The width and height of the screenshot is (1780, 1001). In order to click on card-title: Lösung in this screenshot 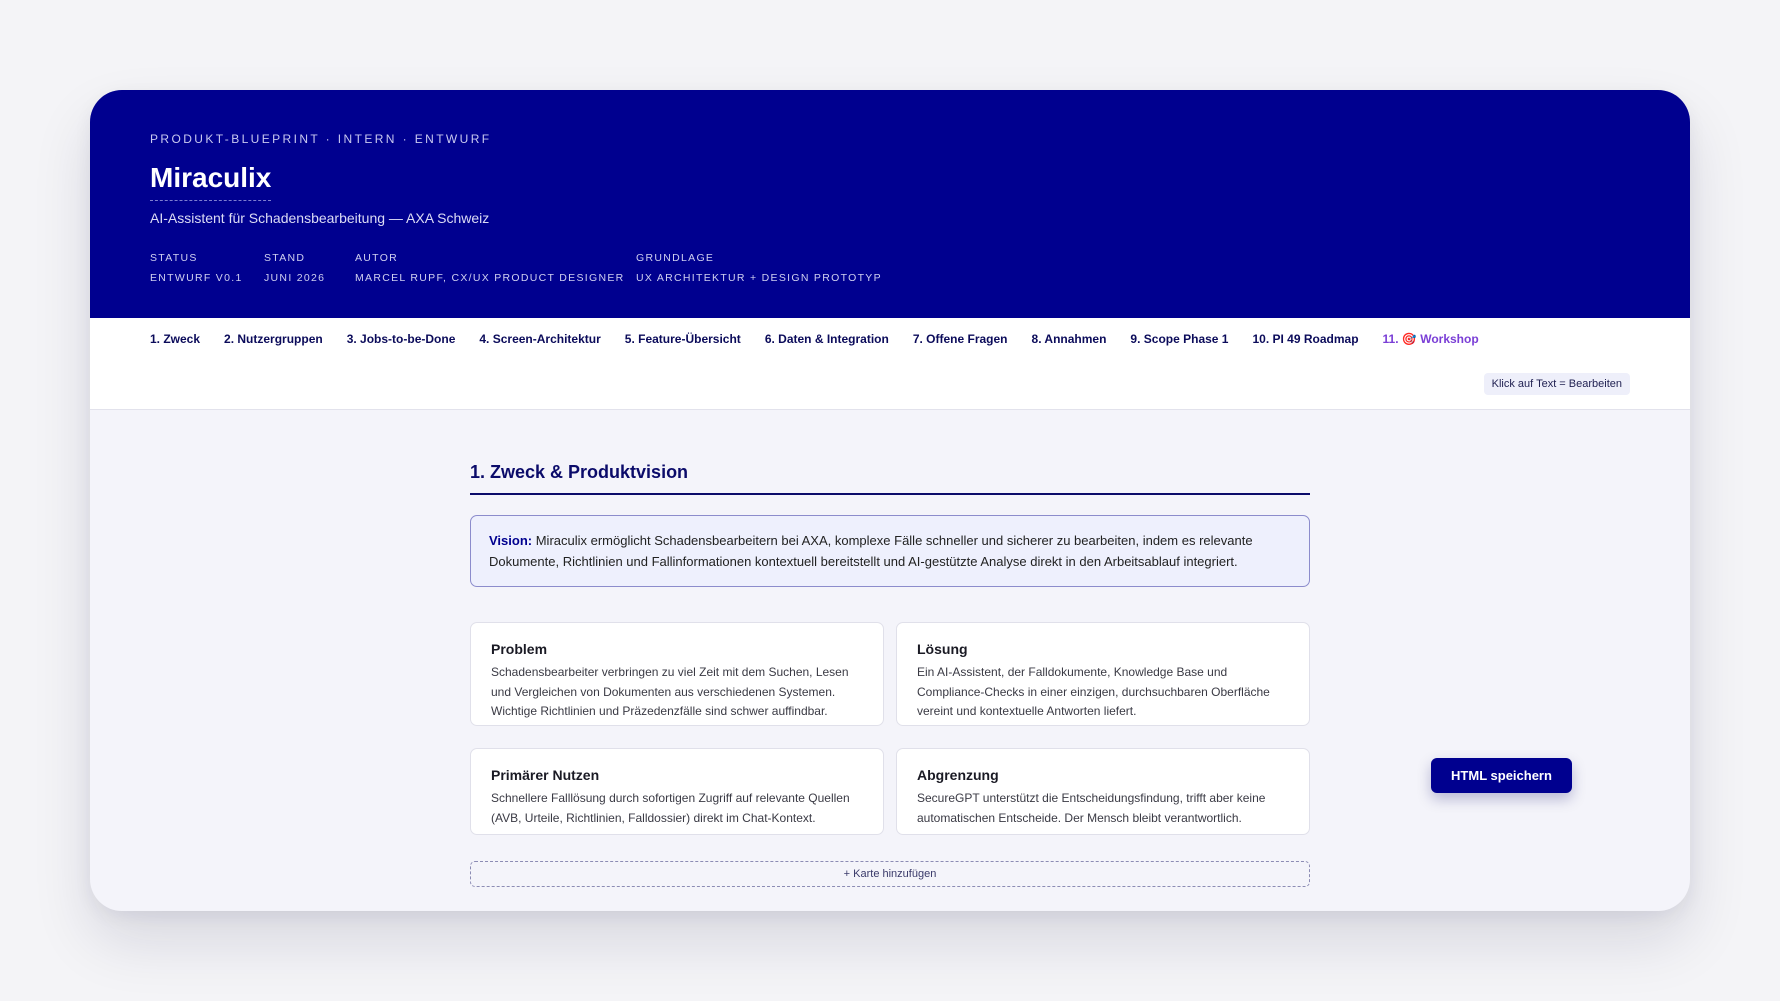, I will do `click(942, 649)`.